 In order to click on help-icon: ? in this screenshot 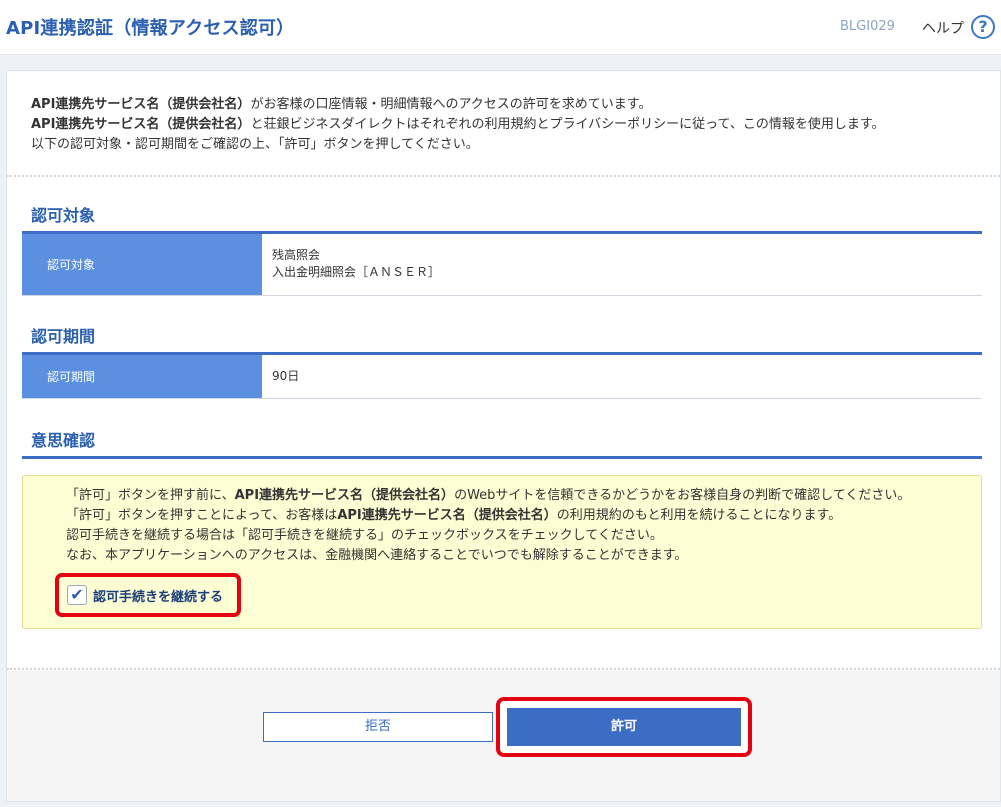, I will do `click(983, 27)`.